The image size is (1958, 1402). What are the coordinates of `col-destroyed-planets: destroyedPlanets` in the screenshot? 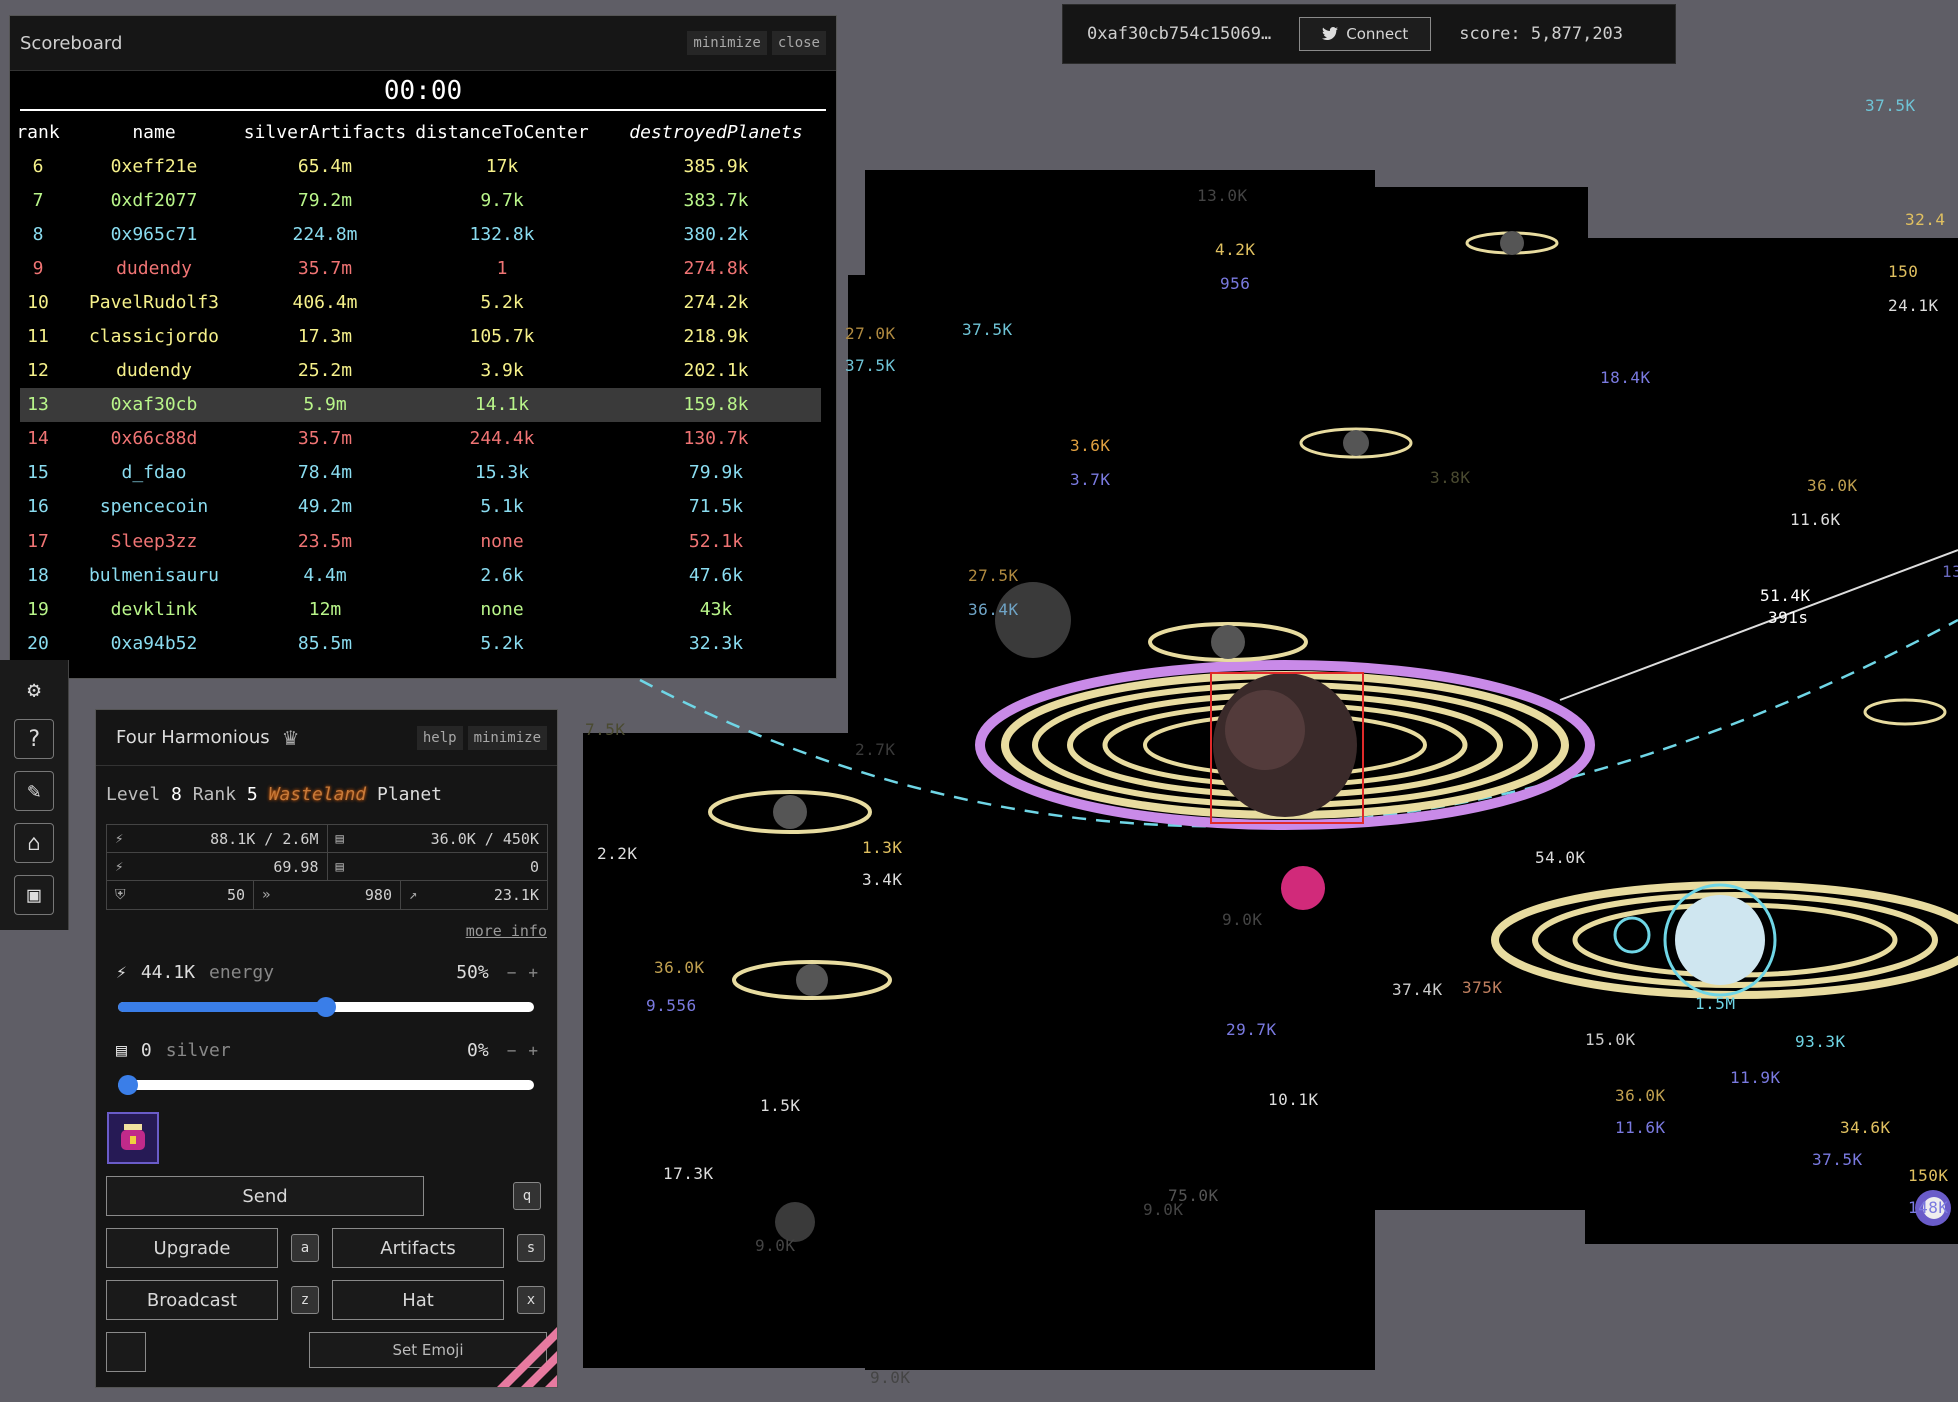 It's located at (716, 132).